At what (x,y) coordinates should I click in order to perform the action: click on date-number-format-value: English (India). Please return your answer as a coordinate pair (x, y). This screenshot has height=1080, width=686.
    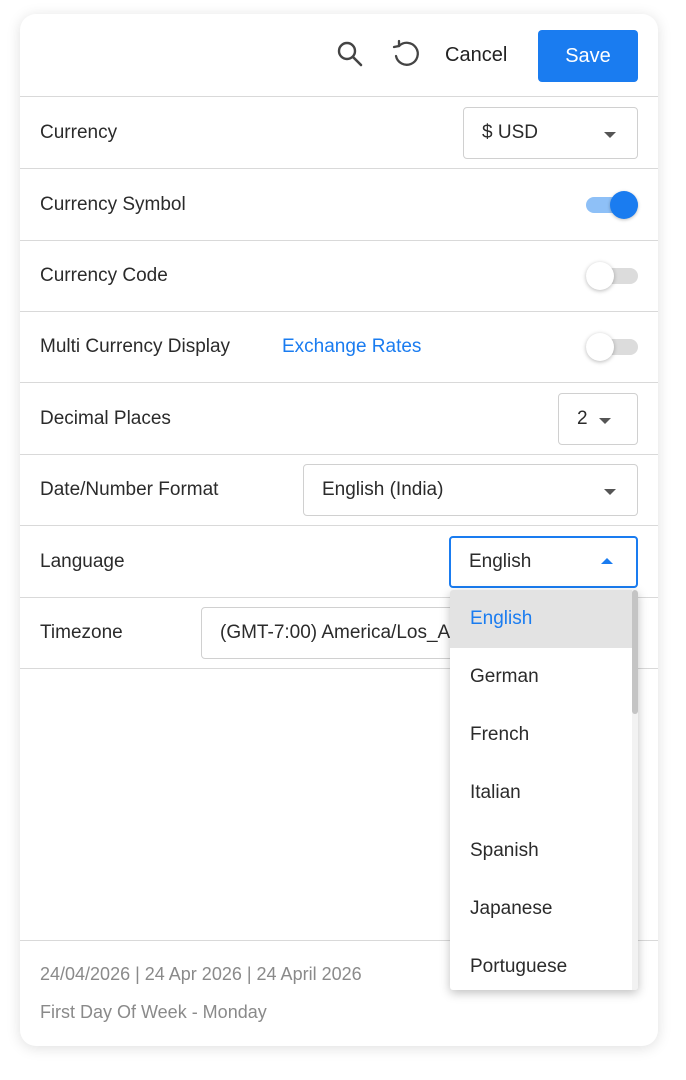
    Looking at the image, I should click on (383, 489).